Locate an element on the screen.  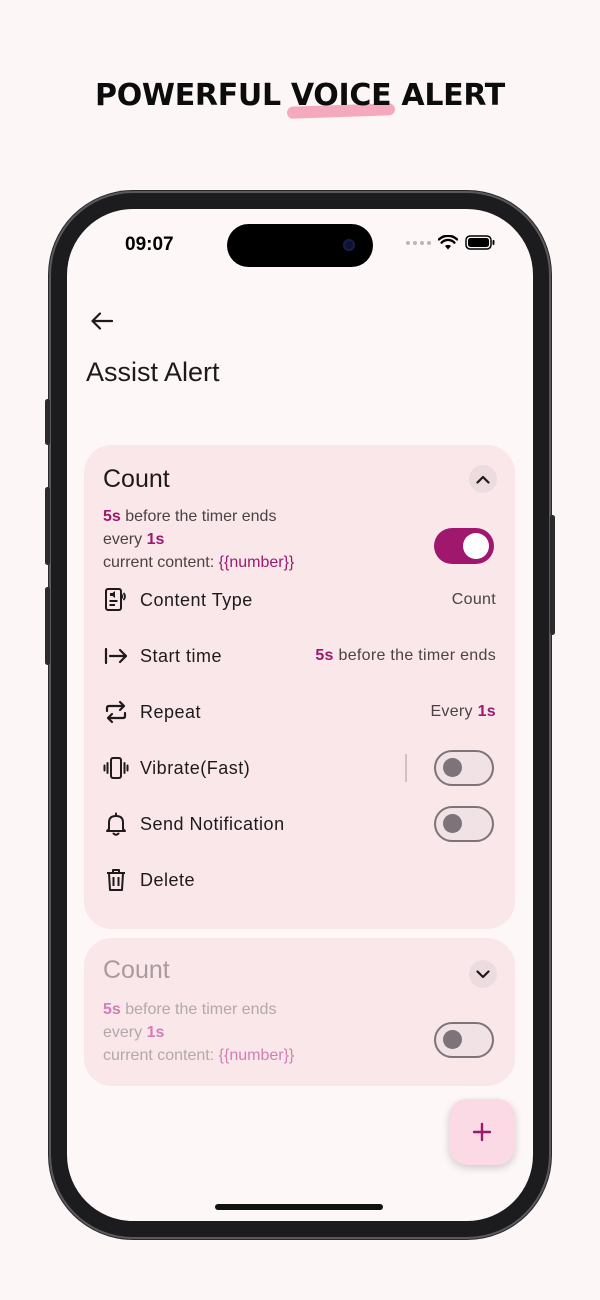
content-type-label: Content Type is located at coordinates (196, 599).